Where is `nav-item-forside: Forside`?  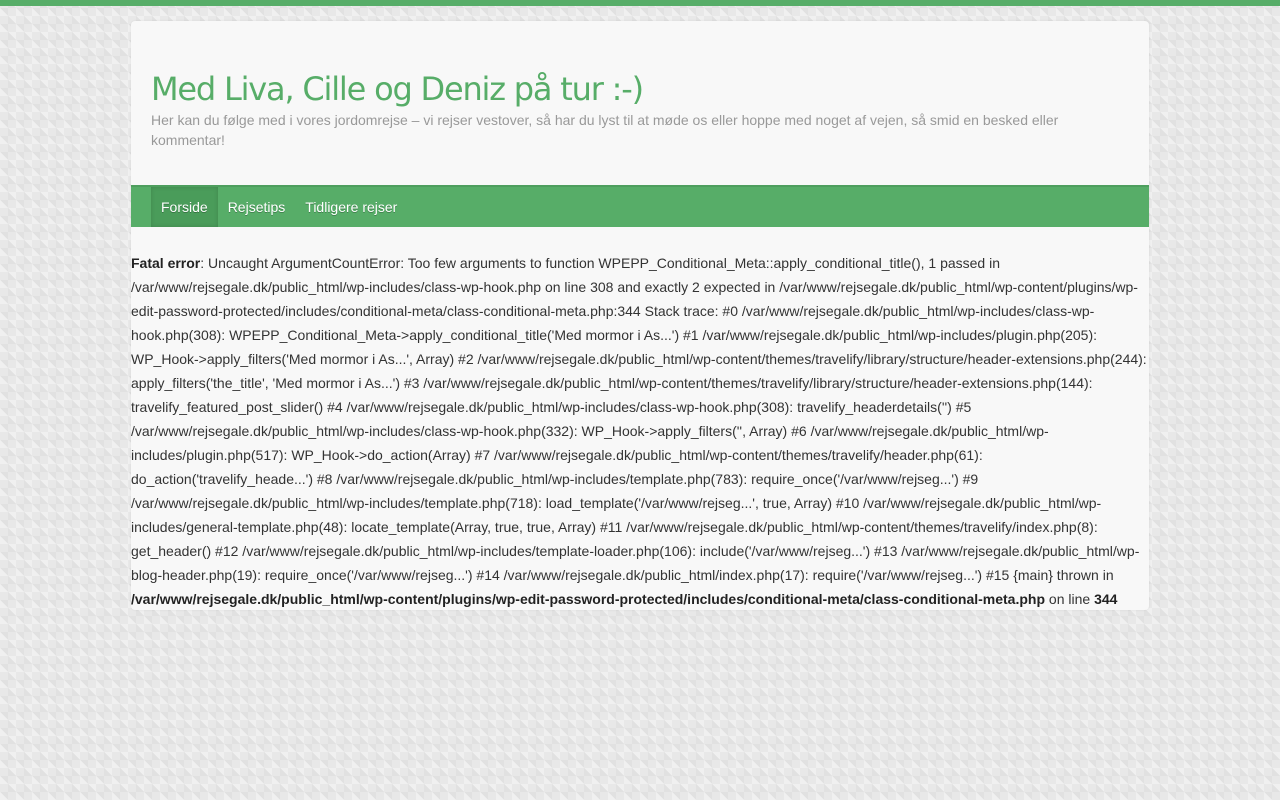
nav-item-forside: Forside is located at coordinates (184, 207).